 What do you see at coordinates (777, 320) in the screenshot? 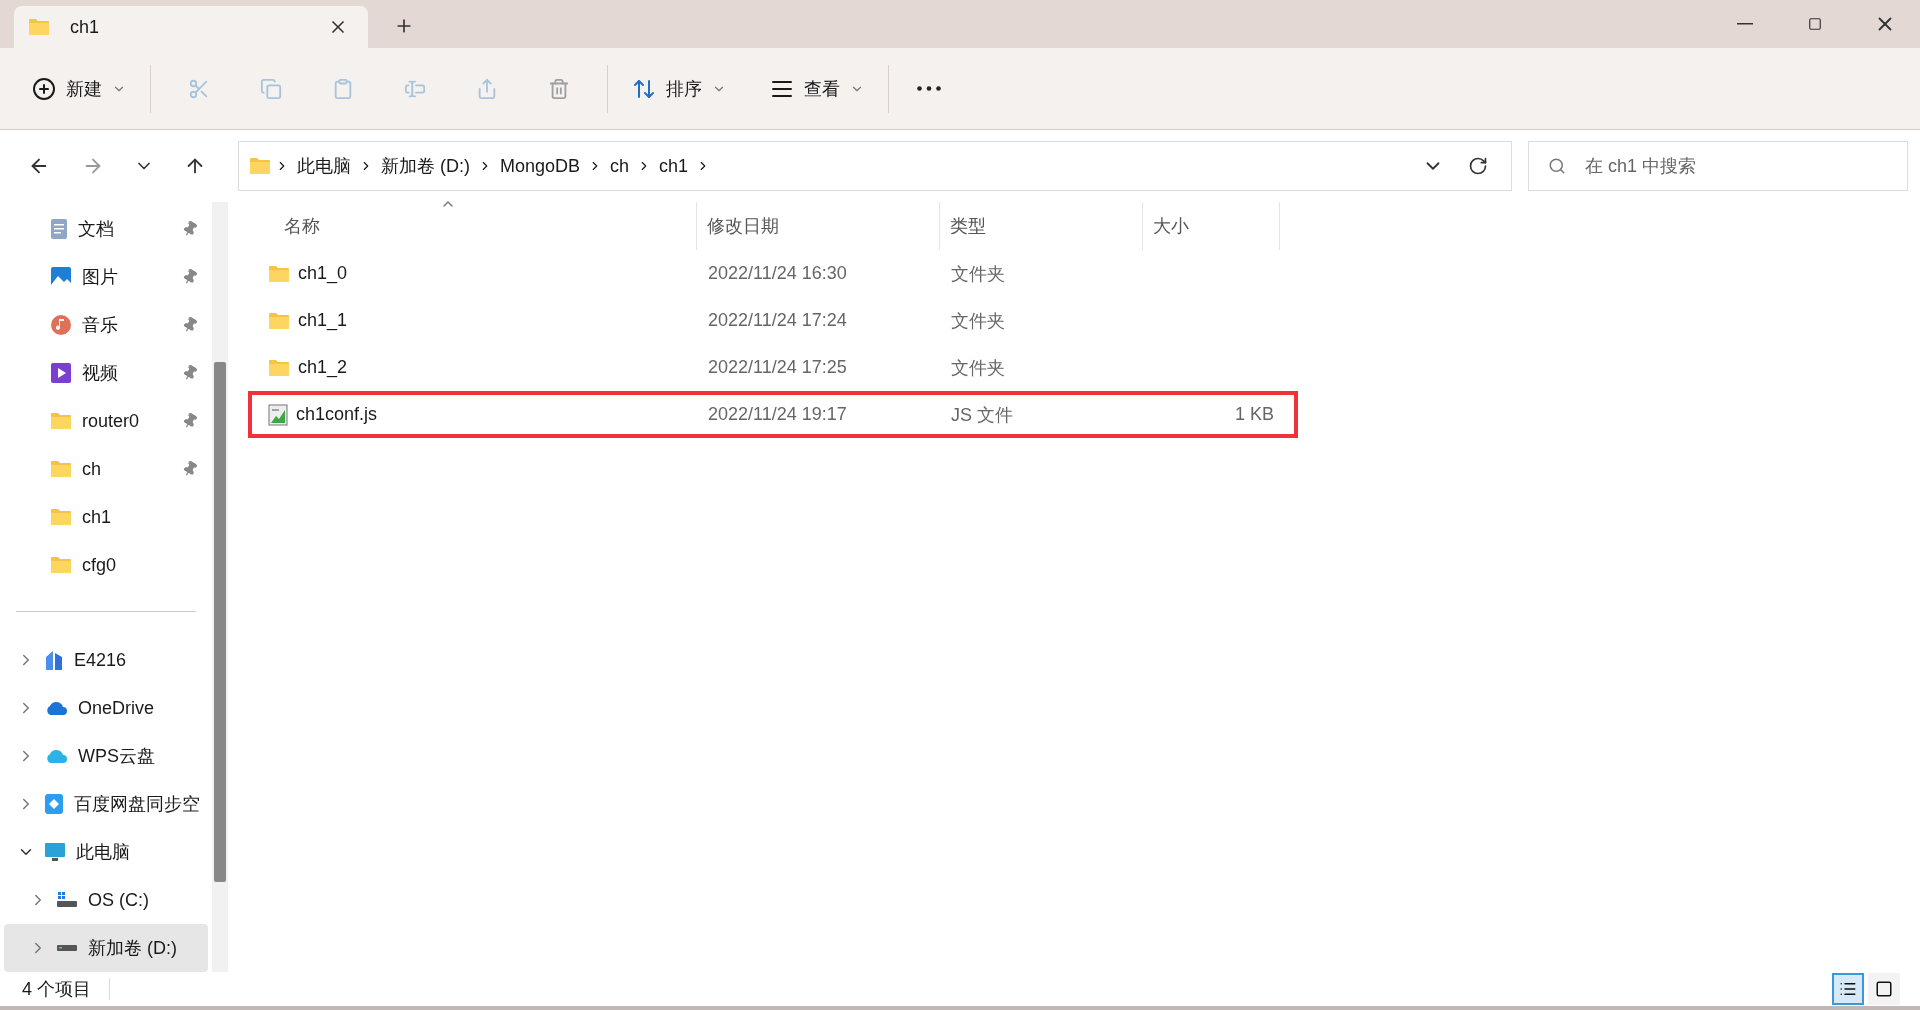
I see `modified-date: 2022/11/24 17:24` at bounding box center [777, 320].